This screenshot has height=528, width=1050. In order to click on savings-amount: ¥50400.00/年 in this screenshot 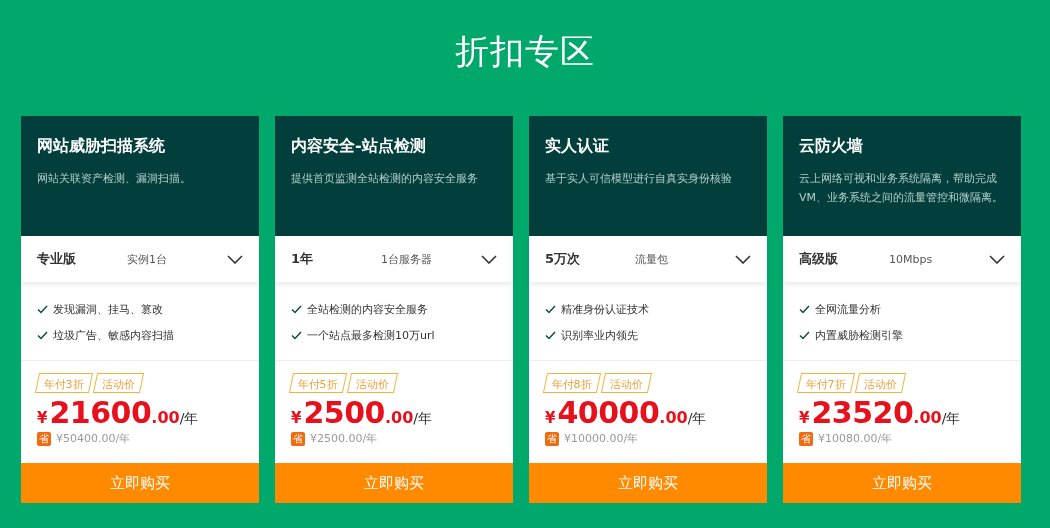, I will do `click(93, 438)`.